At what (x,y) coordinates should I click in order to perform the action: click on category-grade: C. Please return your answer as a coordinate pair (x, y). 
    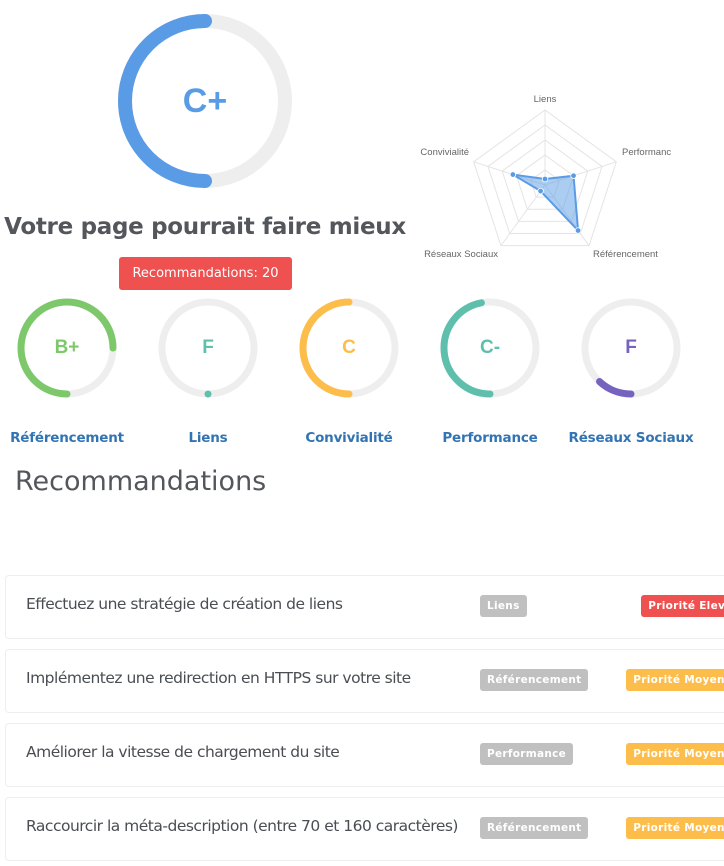
    Looking at the image, I should click on (349, 347).